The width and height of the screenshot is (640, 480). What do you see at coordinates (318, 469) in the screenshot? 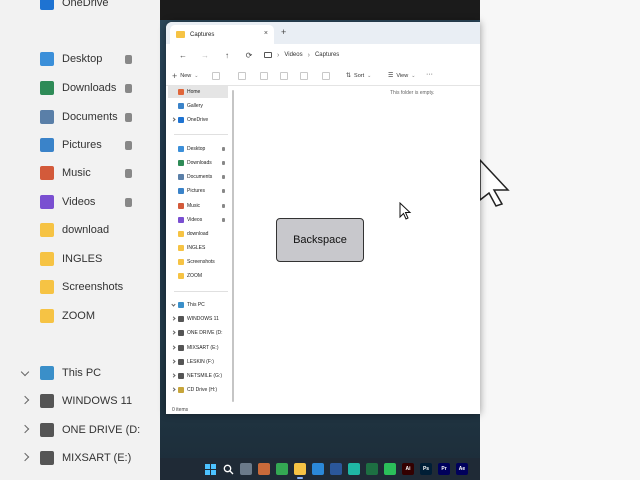
I see `store-icon` at bounding box center [318, 469].